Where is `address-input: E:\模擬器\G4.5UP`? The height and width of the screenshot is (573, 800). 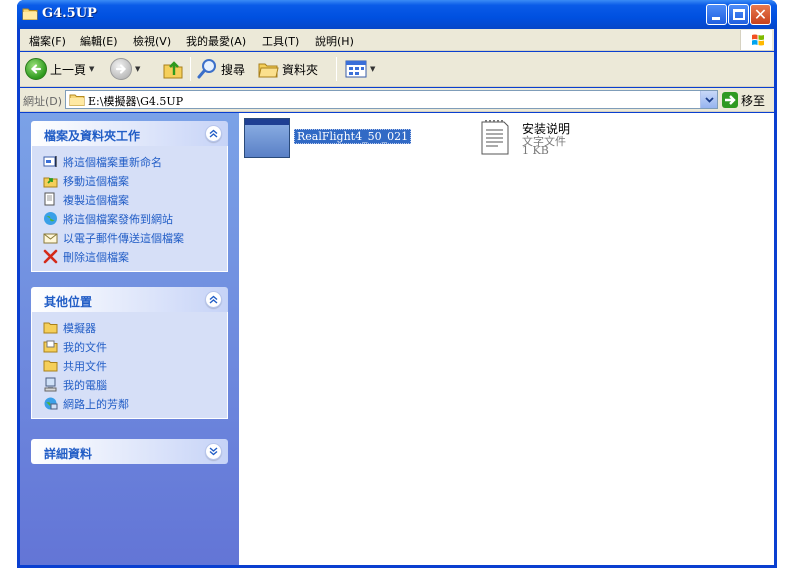 address-input: E:\模擬器\G4.5UP is located at coordinates (391, 99).